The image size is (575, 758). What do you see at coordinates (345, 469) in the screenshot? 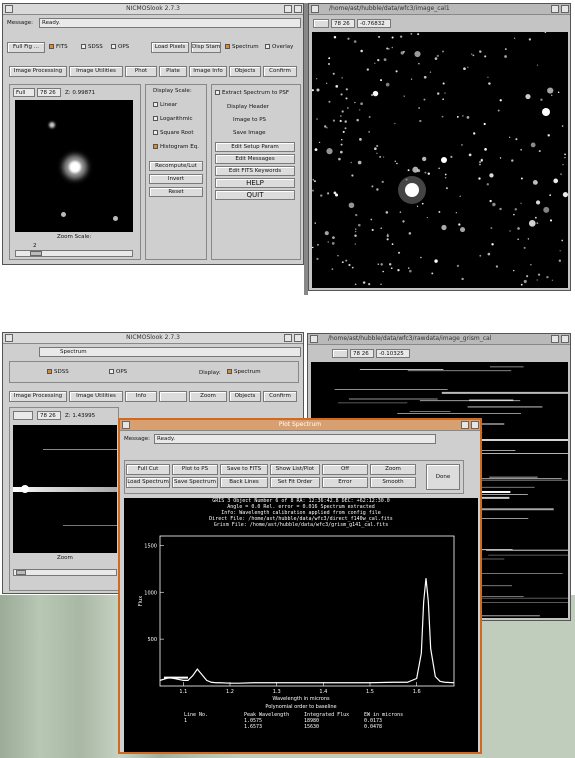
I see `plot-button-off: Off` at bounding box center [345, 469].